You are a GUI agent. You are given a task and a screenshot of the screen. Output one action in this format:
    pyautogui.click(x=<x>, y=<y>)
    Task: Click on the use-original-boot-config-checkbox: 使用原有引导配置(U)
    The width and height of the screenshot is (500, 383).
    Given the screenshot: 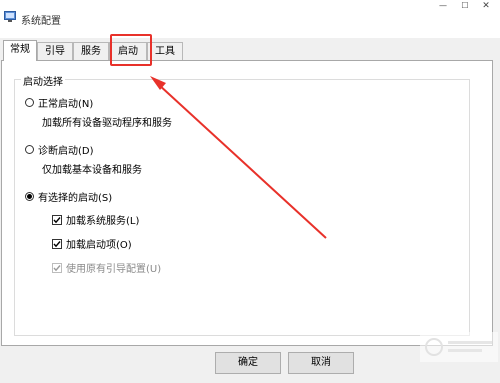 What is the action you would take?
    pyautogui.click(x=106, y=267)
    